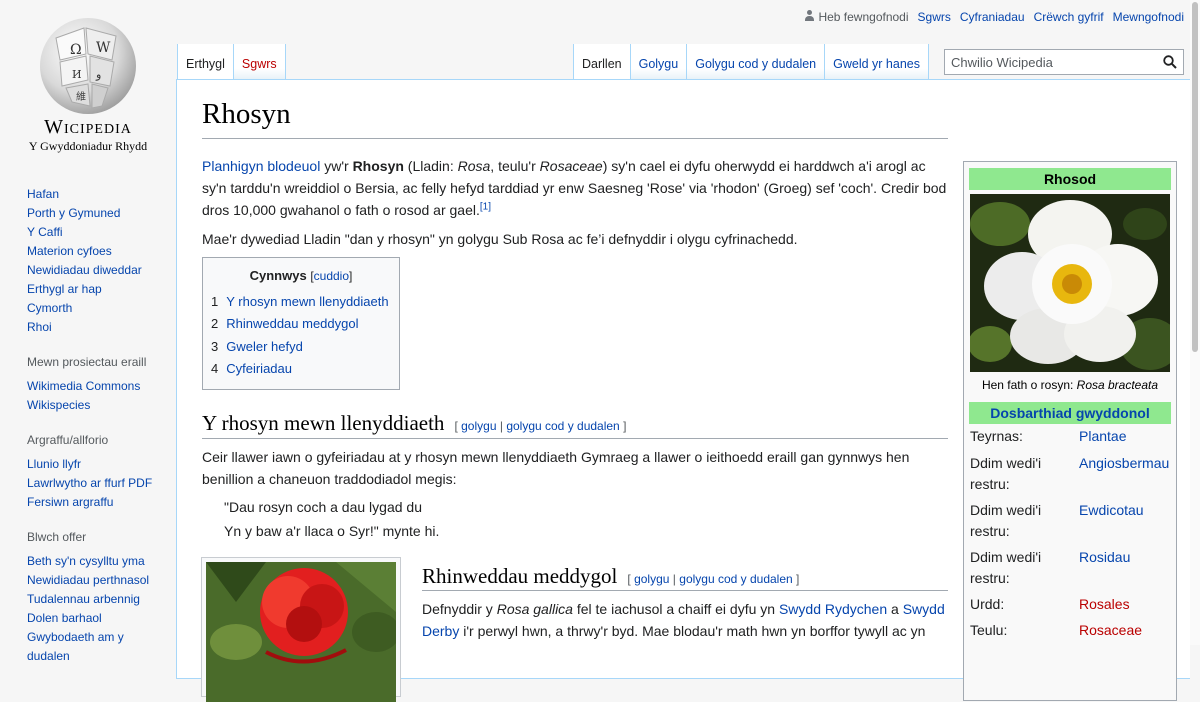 The width and height of the screenshot is (1200, 702). I want to click on taxon-link: Angiosbermau, so click(1124, 463).